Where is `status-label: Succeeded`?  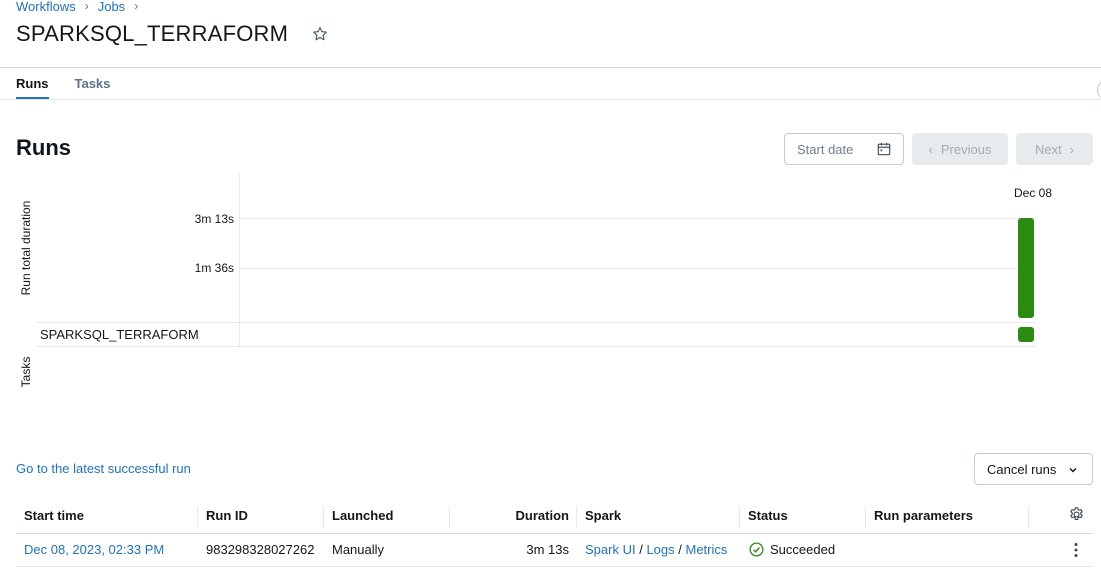 status-label: Succeeded is located at coordinates (803, 549).